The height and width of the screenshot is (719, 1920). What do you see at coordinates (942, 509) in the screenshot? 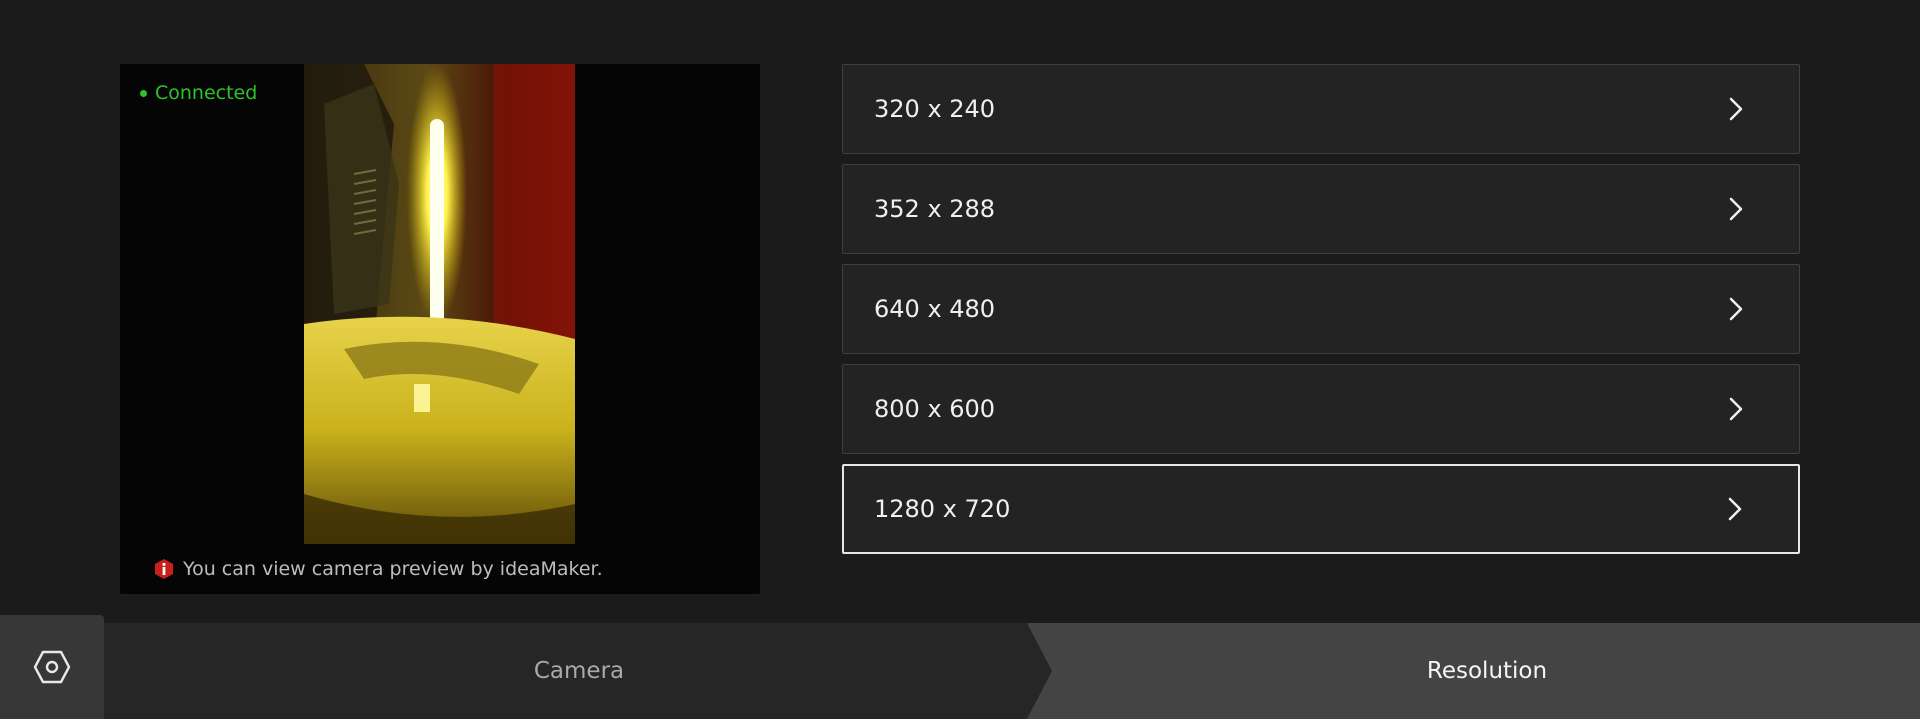
I see `resolution-option-label: 1280 x 720` at bounding box center [942, 509].